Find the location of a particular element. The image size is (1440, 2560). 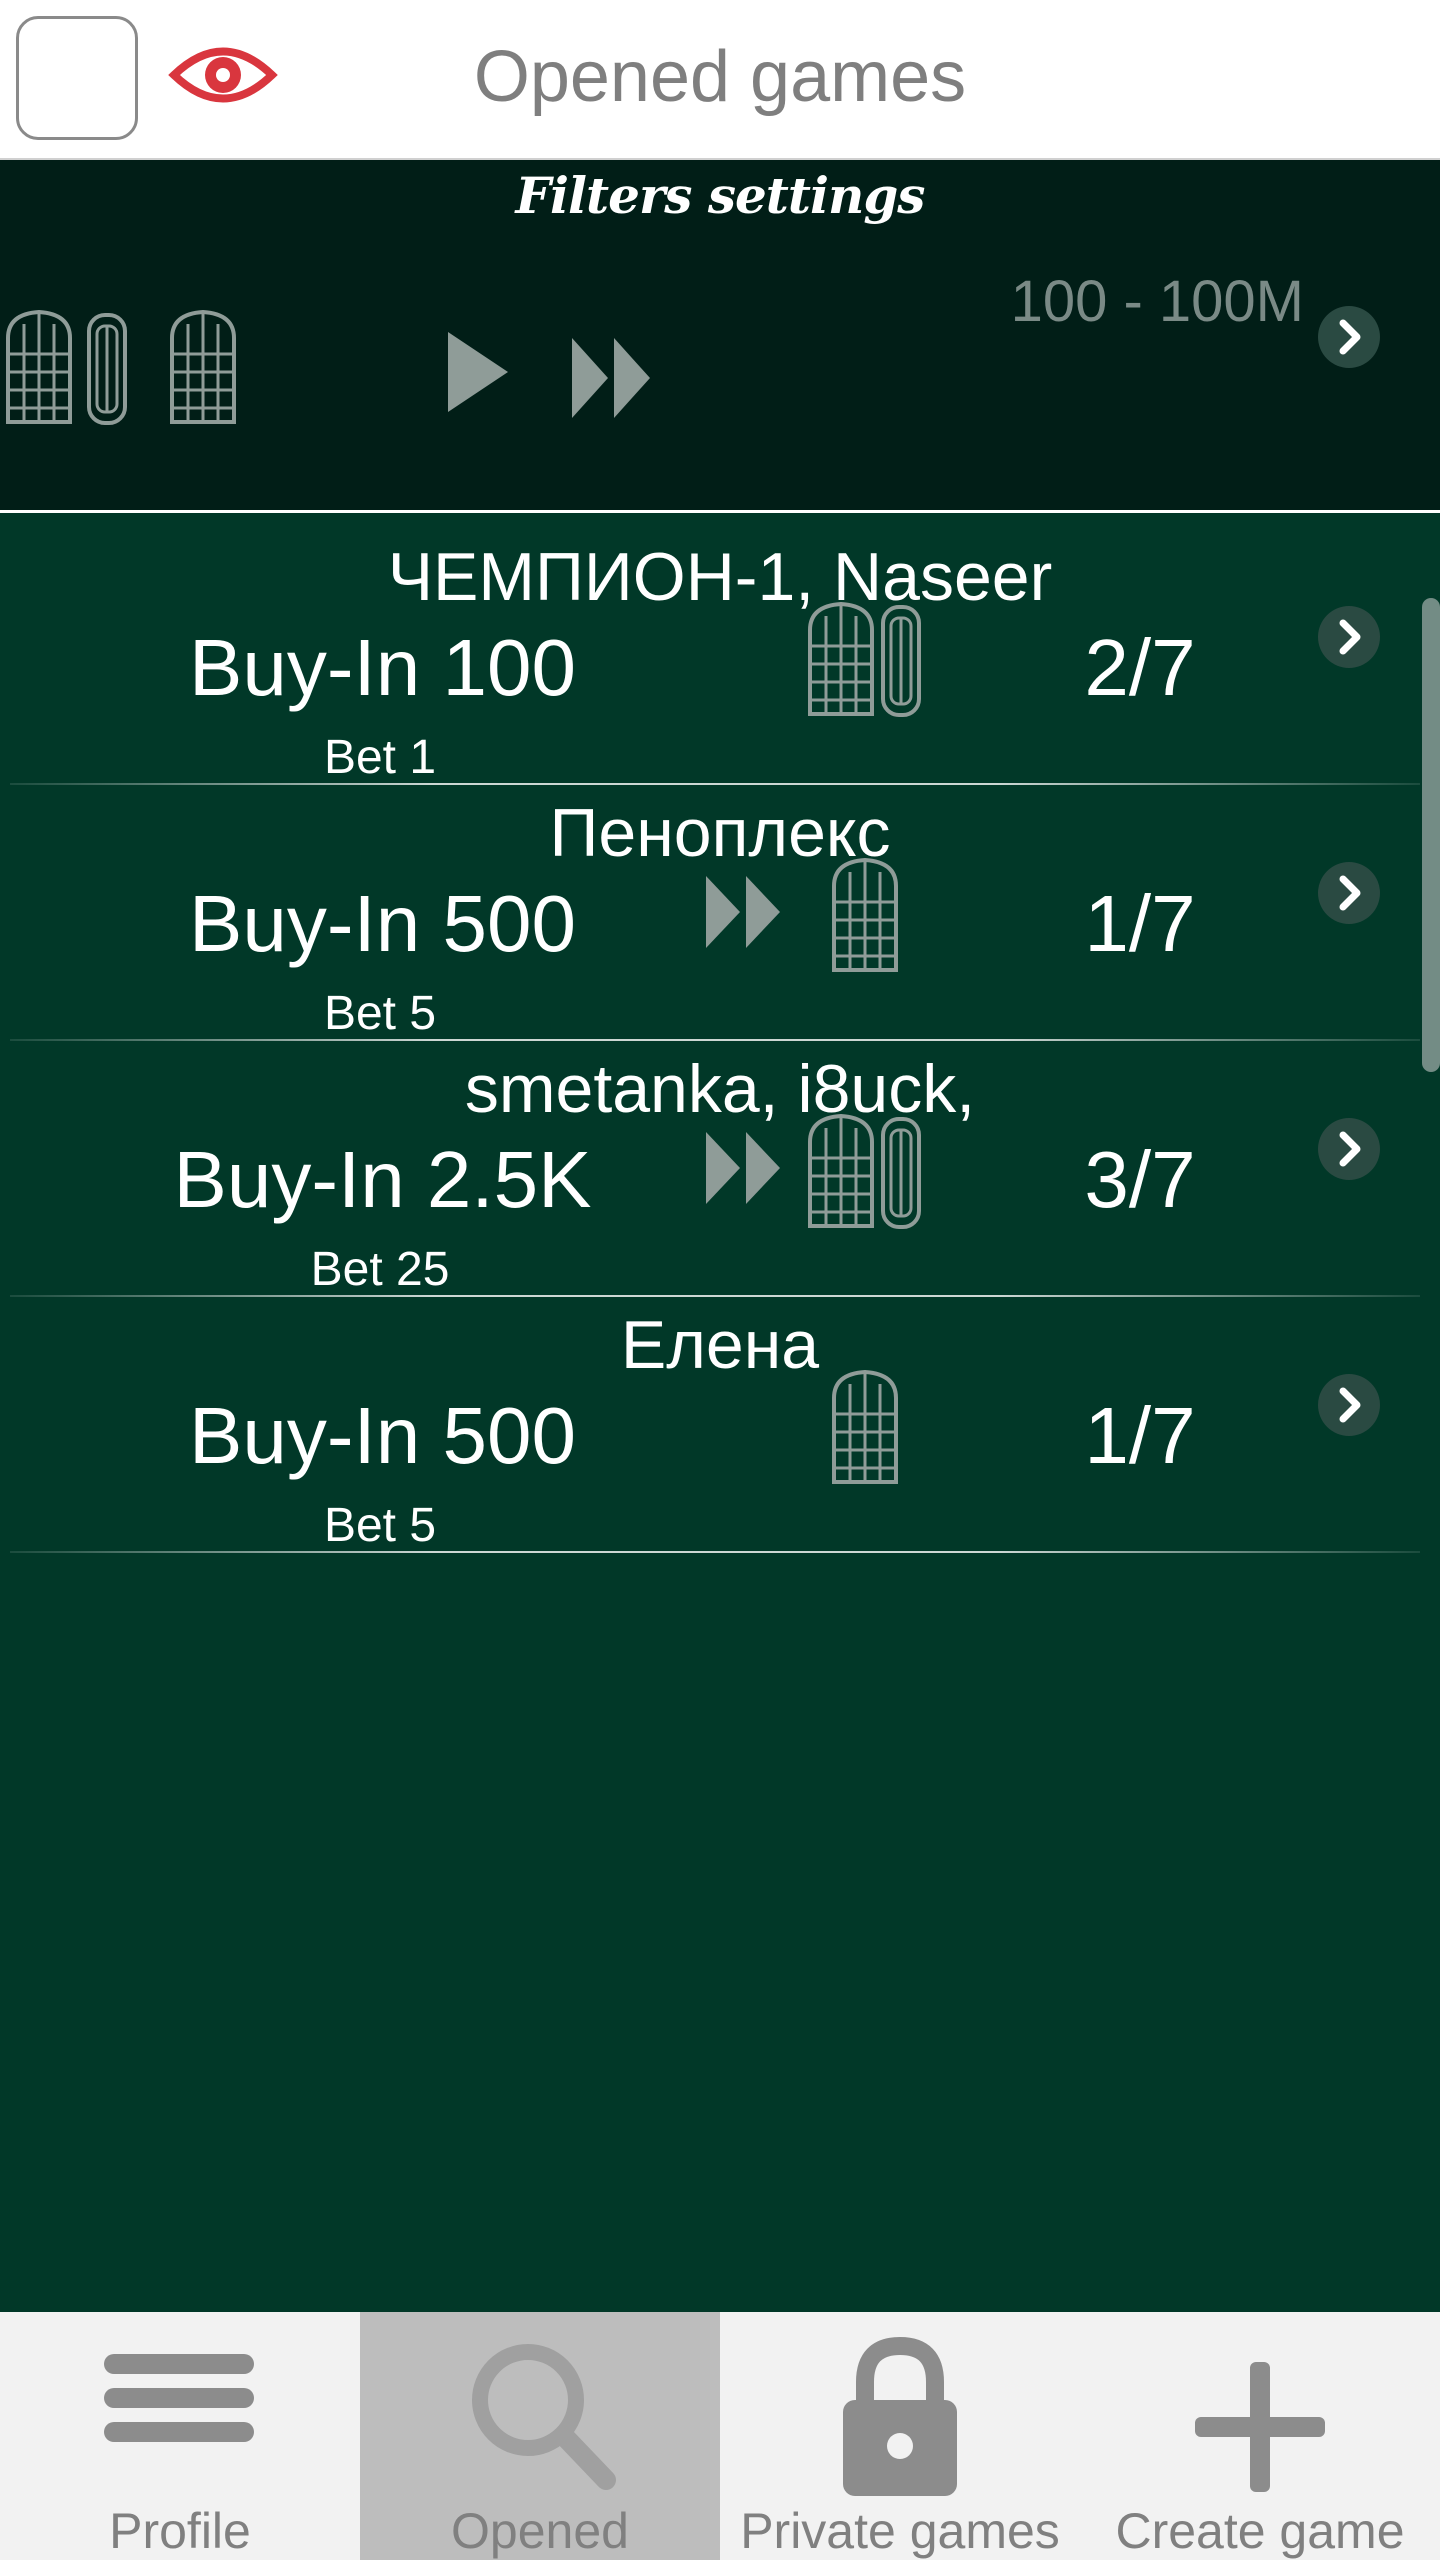

nav-opened: Opened is located at coordinates (540, 2436).